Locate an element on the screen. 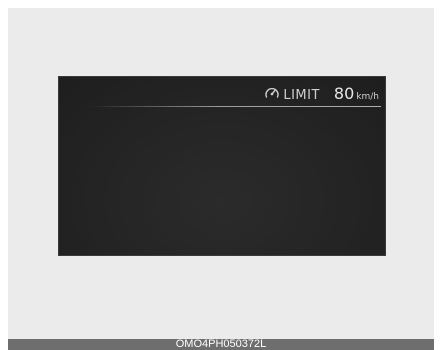 The image size is (442, 350). speed-limit-value: 80 is located at coordinates (344, 93).